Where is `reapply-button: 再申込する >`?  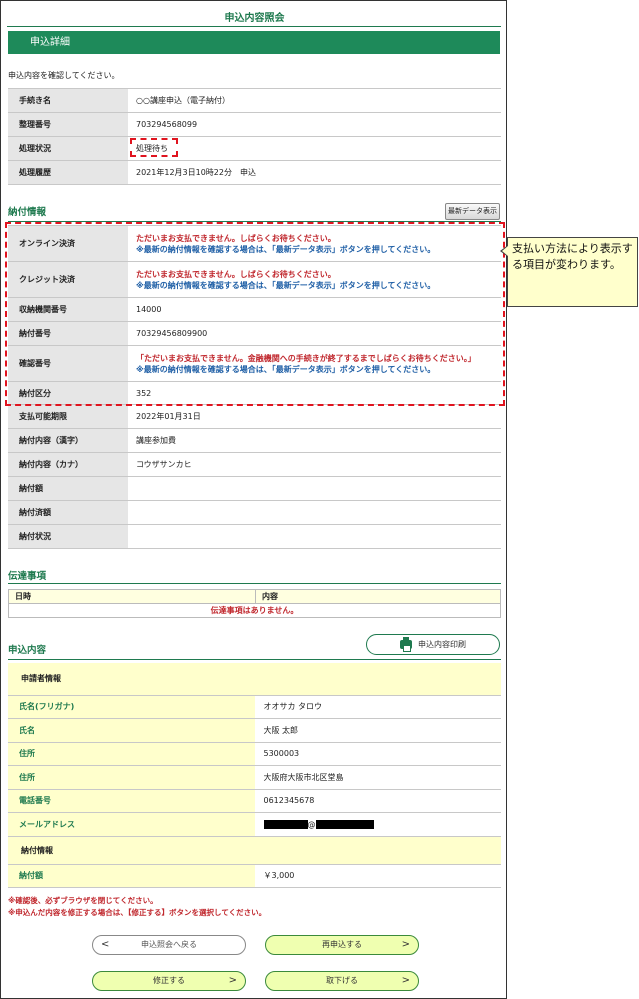 reapply-button: 再申込する > is located at coordinates (342, 945).